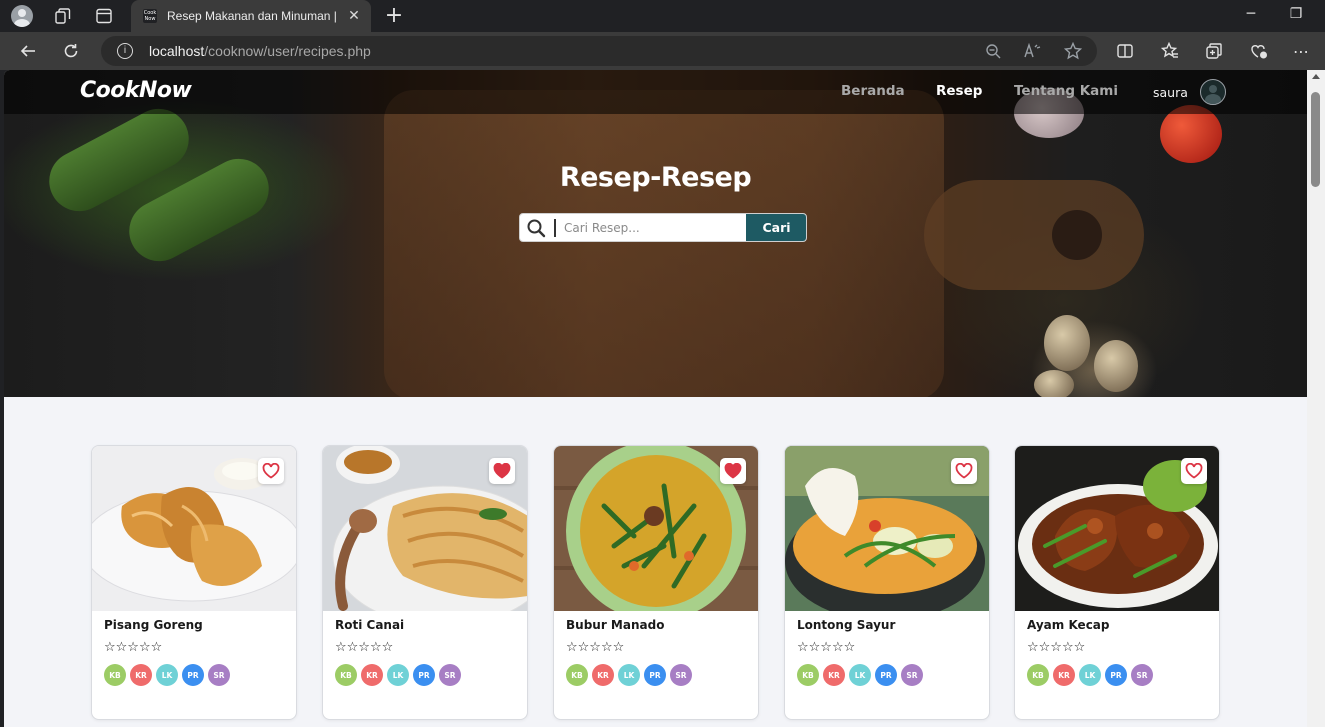 The width and height of the screenshot is (1325, 727). Describe the element at coordinates (63, 16) in the screenshot. I see `workspaces-icon` at that location.